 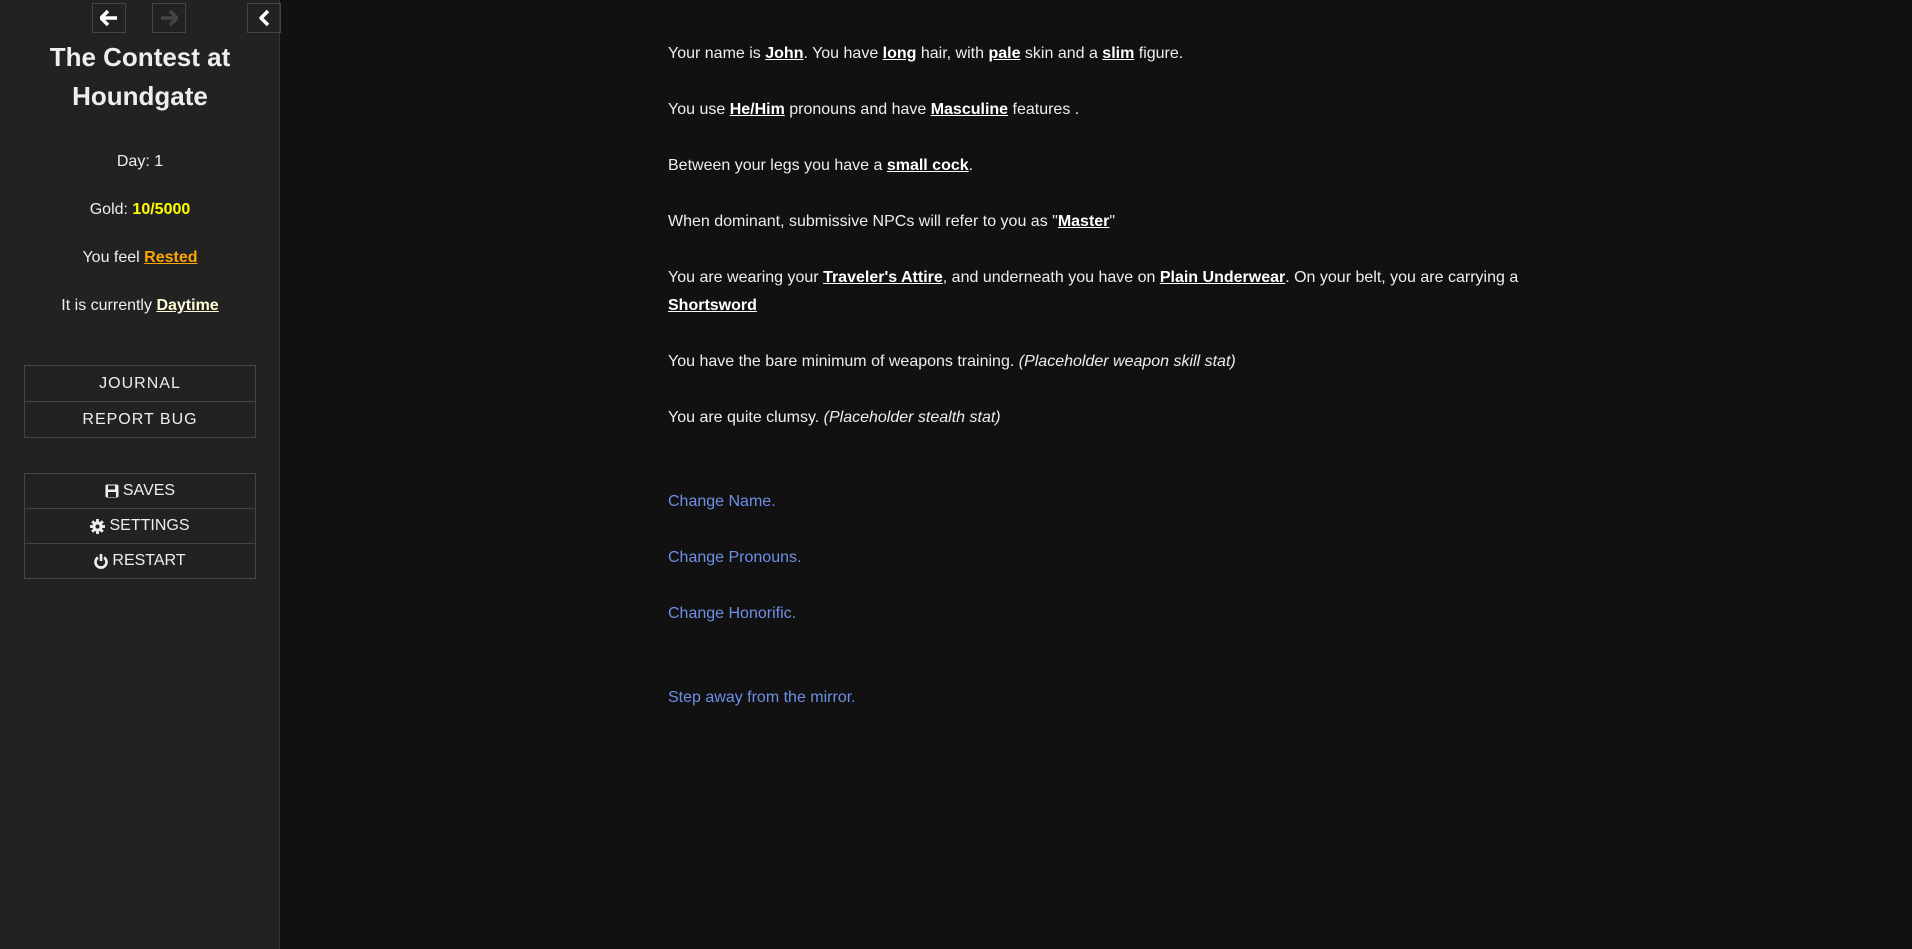 What do you see at coordinates (732, 613) in the screenshot?
I see `link-text: Change Honorific.` at bounding box center [732, 613].